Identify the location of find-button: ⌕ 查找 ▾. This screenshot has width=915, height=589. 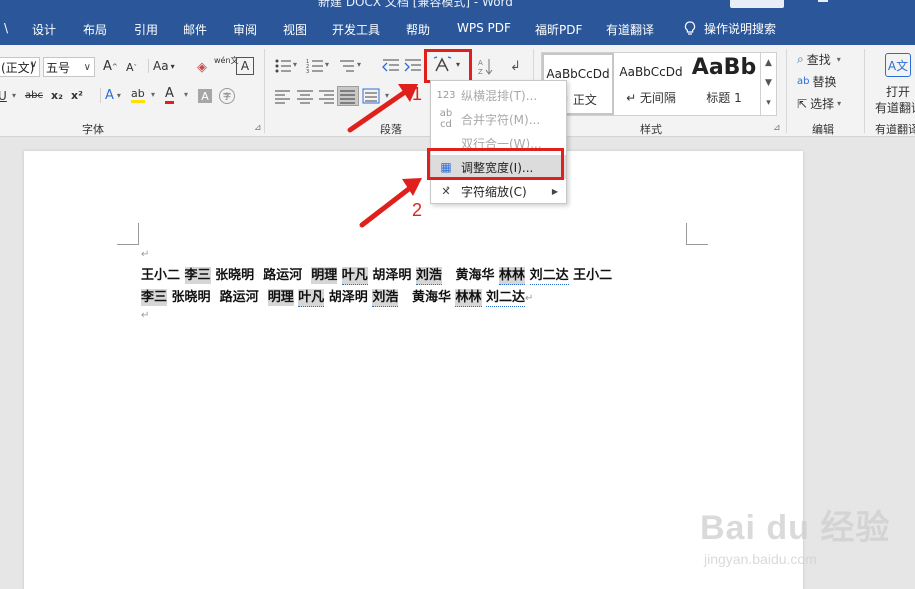
(819, 59).